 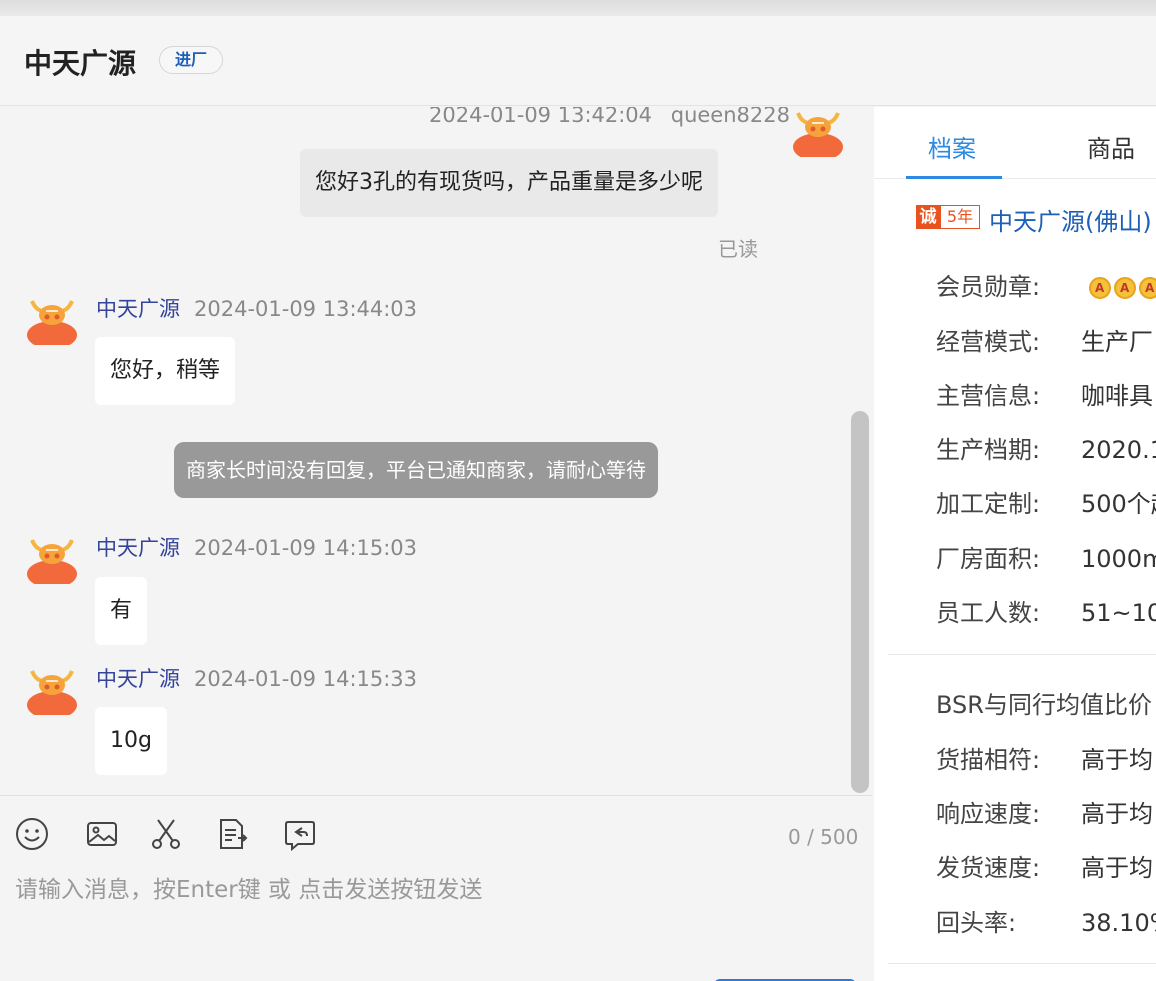 What do you see at coordinates (306, 548) in the screenshot?
I see `message-time: 2024-01-09 14:15:03` at bounding box center [306, 548].